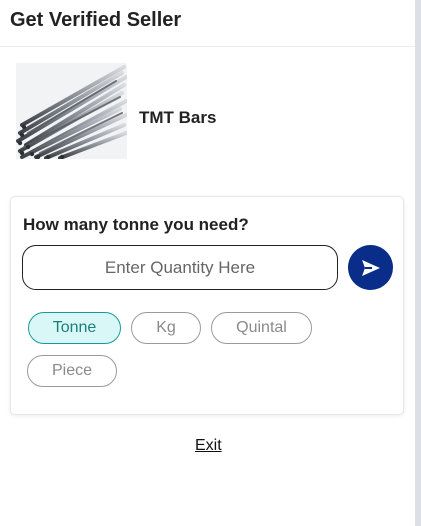 This screenshot has height=526, width=421. Describe the element at coordinates (72, 371) in the screenshot. I see `unit-chip-piece: Piece` at that location.